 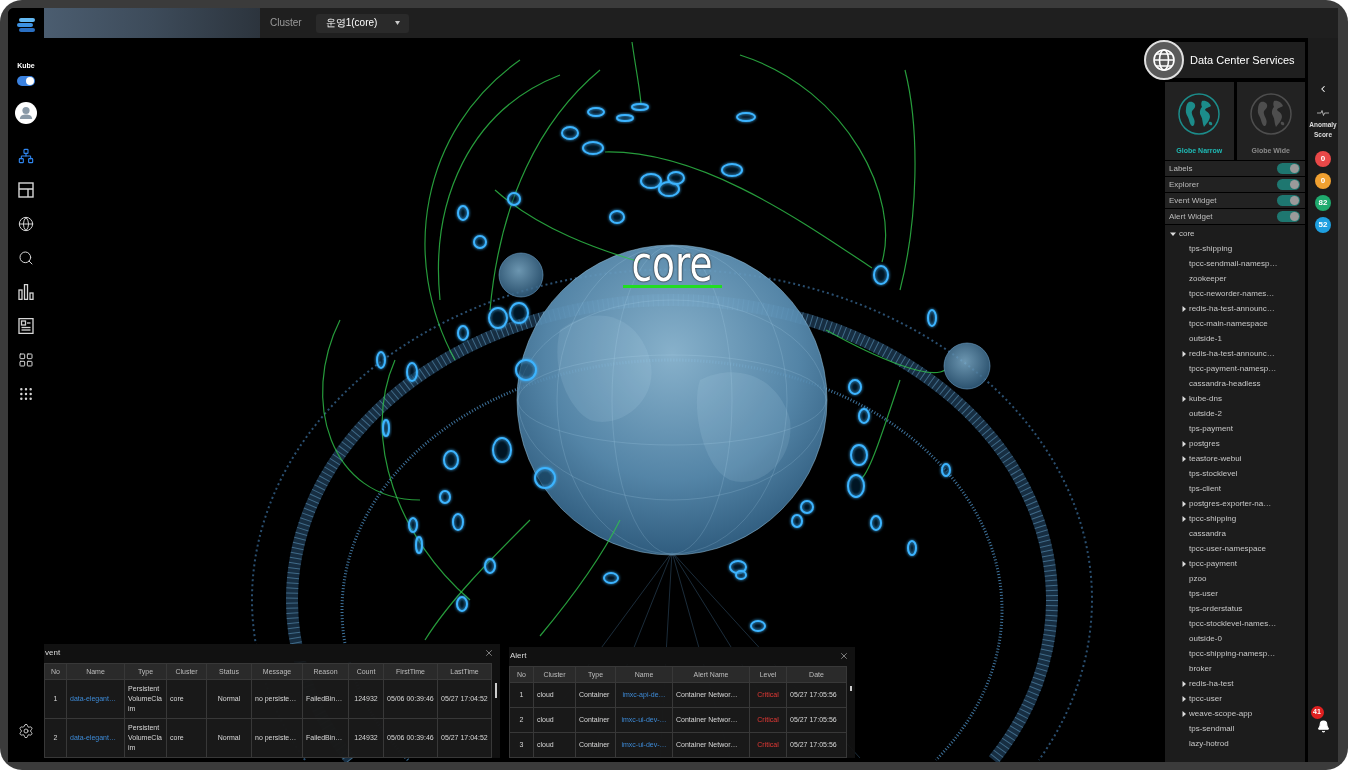 I want to click on tree-item: tps-payment, so click(x=1211, y=428).